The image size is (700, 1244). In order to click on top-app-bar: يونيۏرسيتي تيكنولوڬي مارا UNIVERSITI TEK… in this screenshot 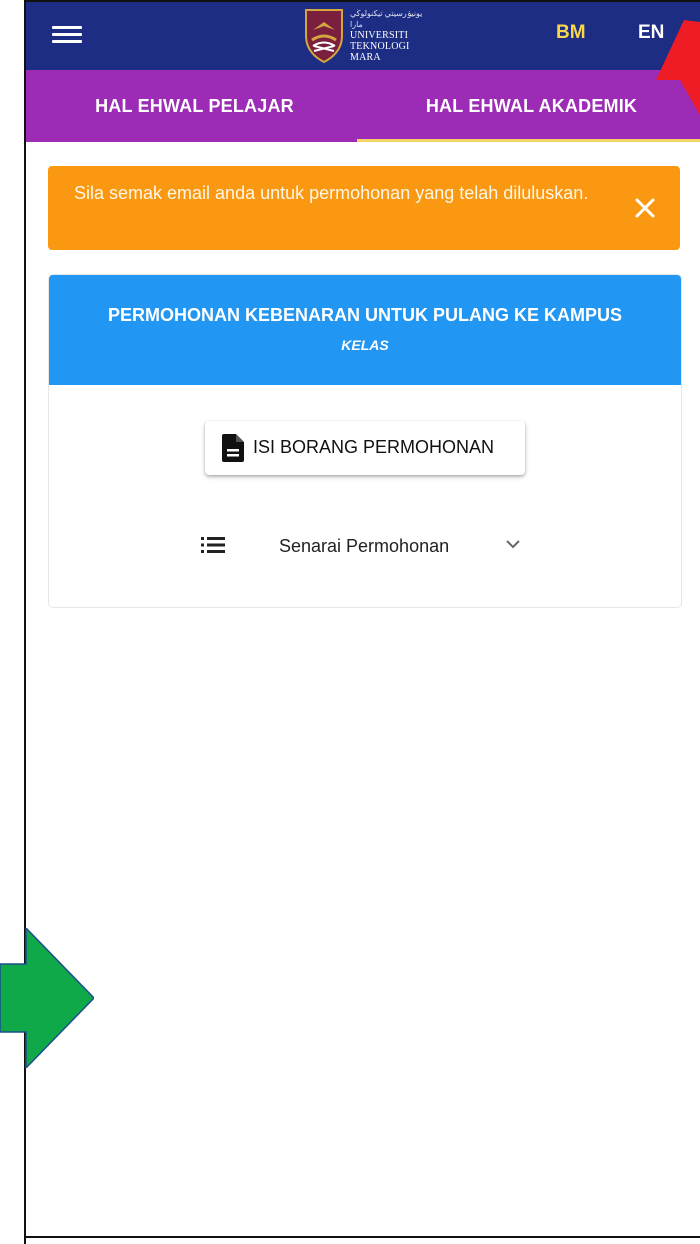, I will do `click(363, 36)`.